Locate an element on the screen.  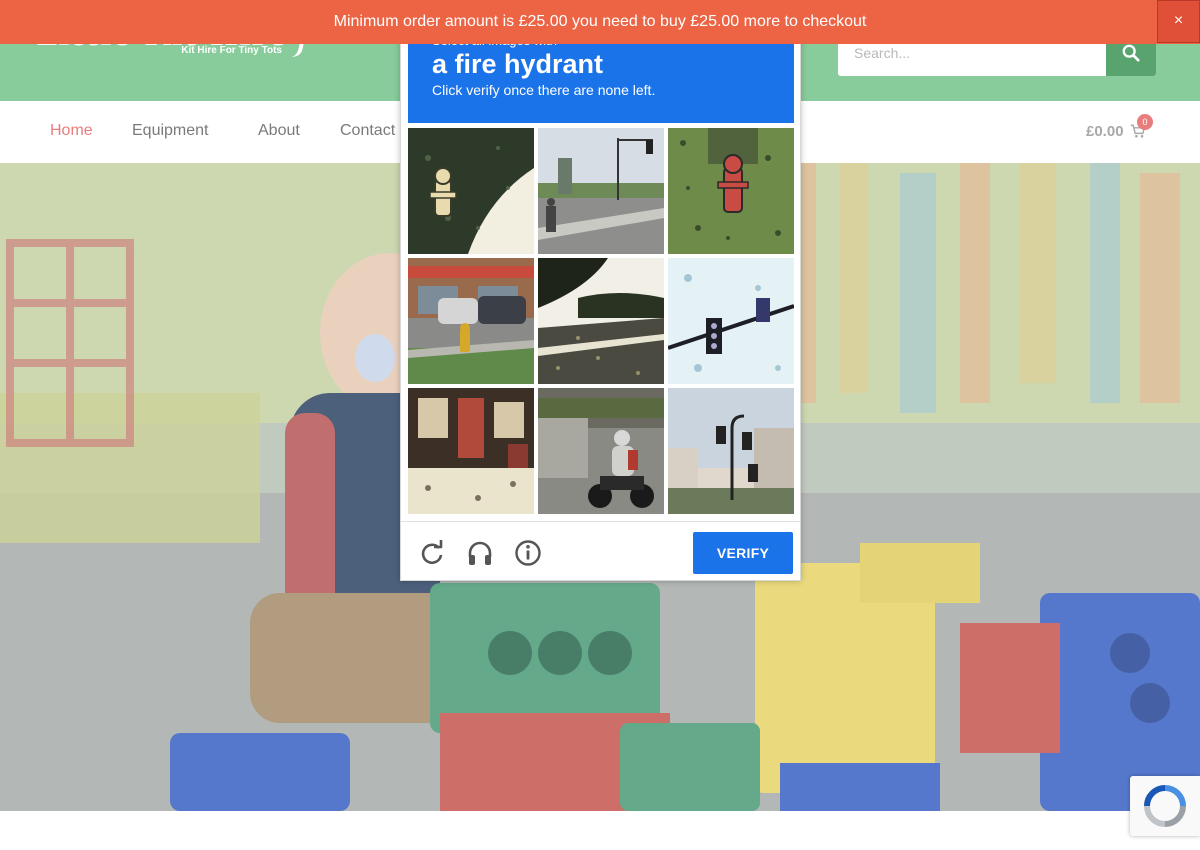
cart-total: £0.00 is located at coordinates (1105, 131).